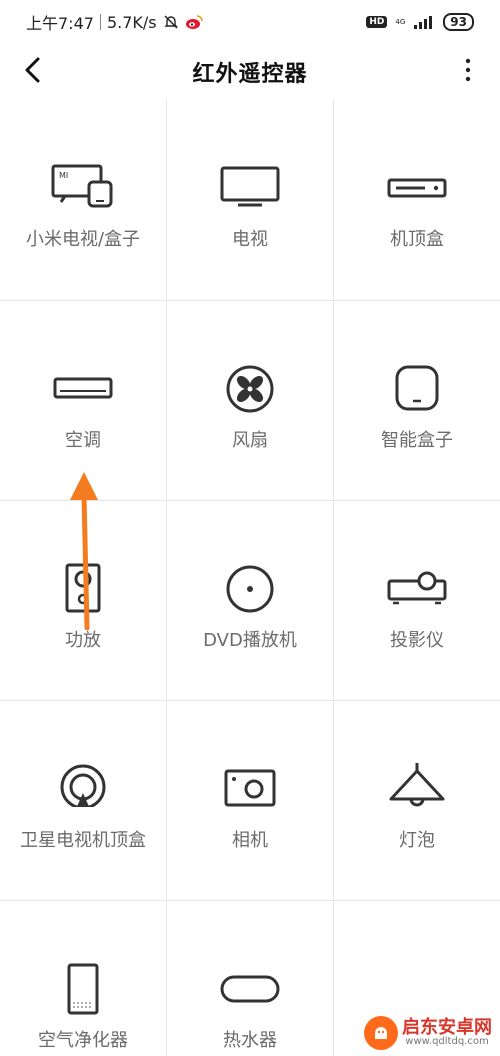  What do you see at coordinates (458, 22) in the screenshot?
I see `battery-indicator: 93` at bounding box center [458, 22].